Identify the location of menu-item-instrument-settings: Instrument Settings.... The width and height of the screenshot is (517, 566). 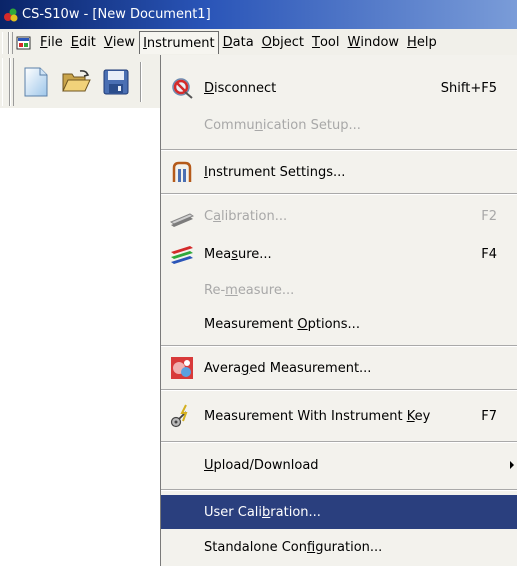
(339, 172).